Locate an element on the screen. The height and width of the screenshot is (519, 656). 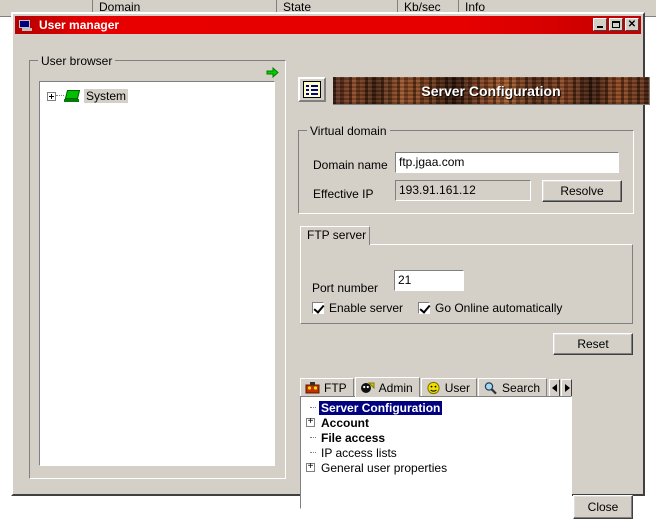
port-number-input: 21 is located at coordinates (429, 280).